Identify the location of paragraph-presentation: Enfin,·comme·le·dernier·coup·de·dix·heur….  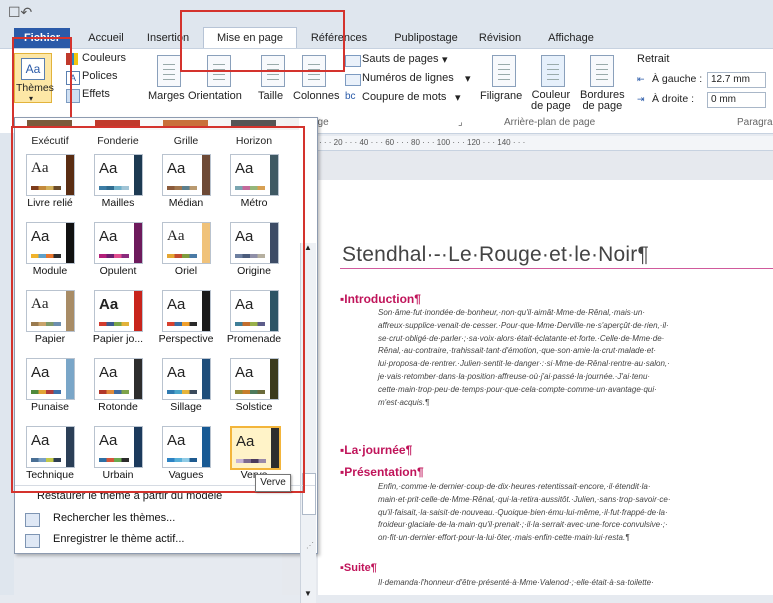
(575, 513).